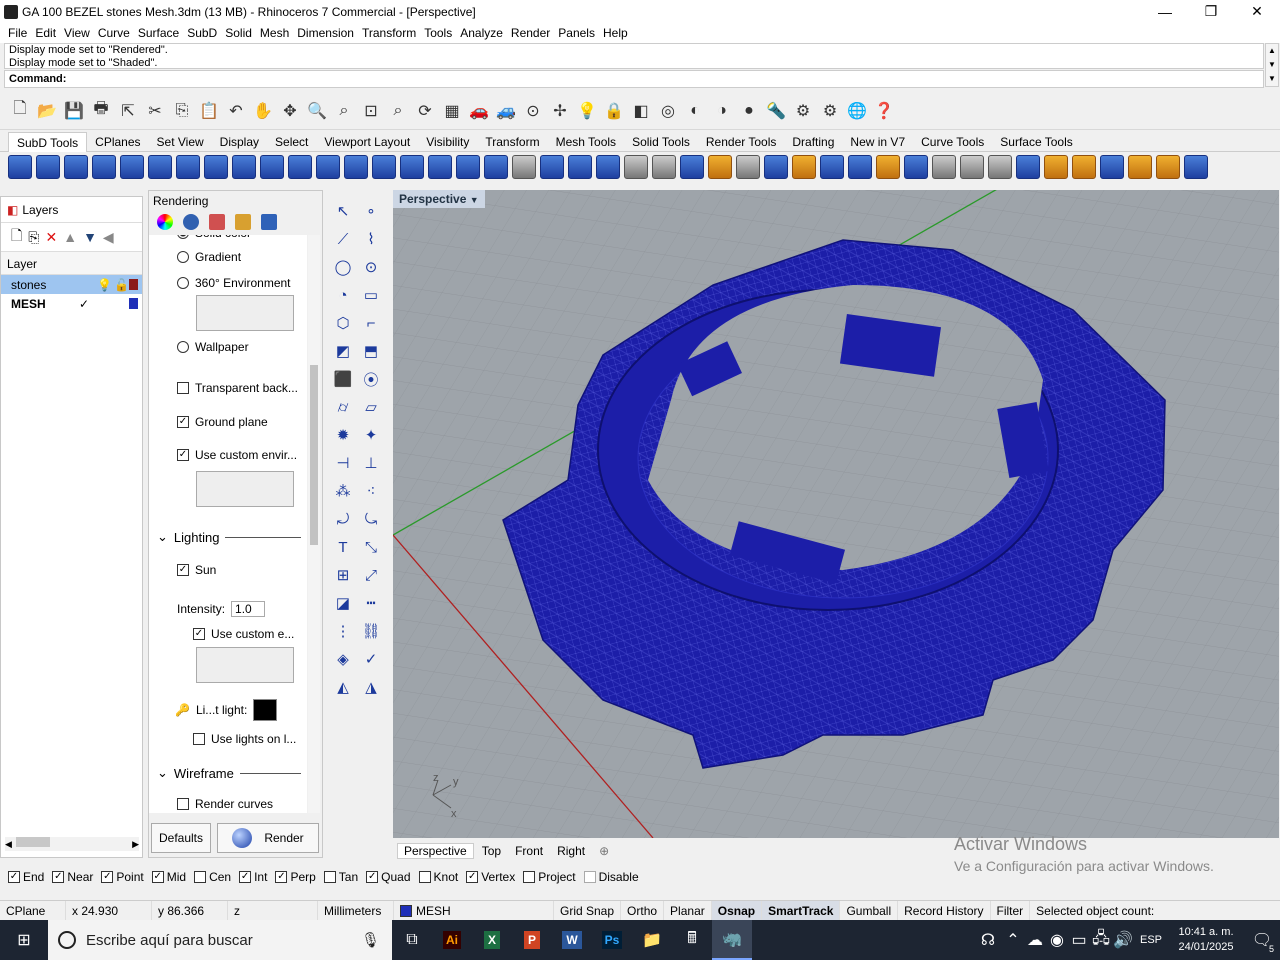 This screenshot has width=1280, height=960. What do you see at coordinates (371, 575) in the screenshot?
I see `scale-icon: ⤢` at bounding box center [371, 575].